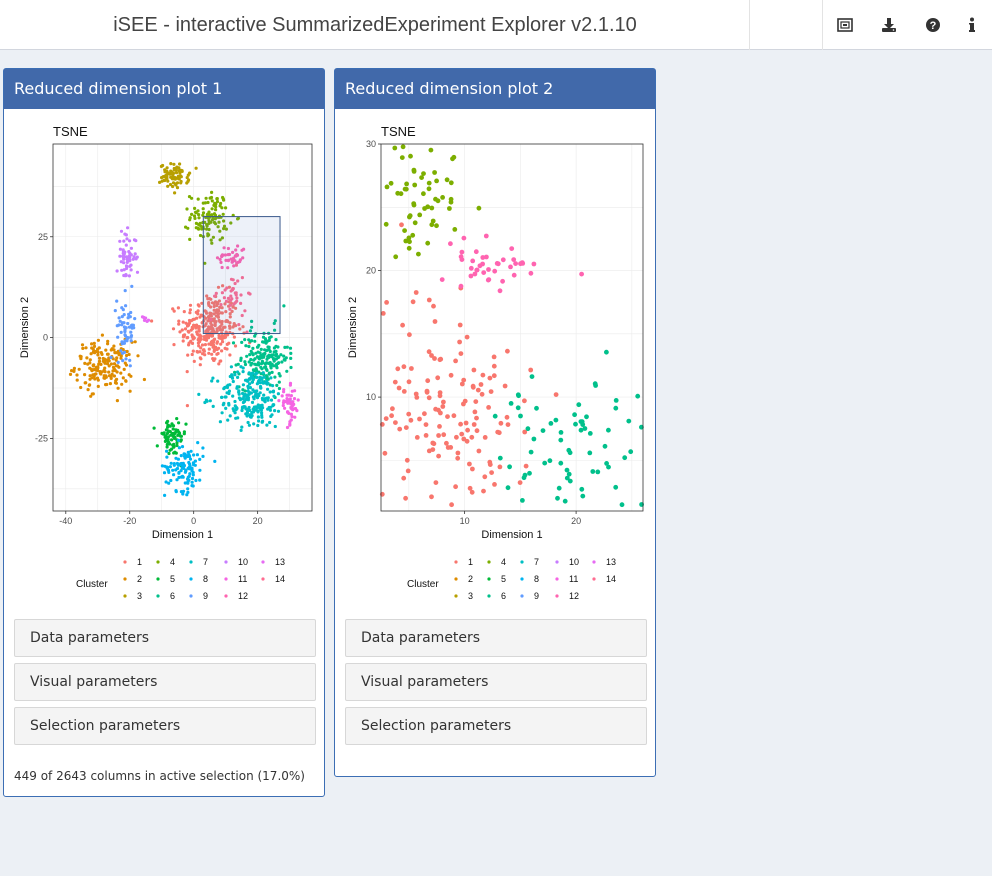 Image resolution: width=992 pixels, height=876 pixels. What do you see at coordinates (45, 338) in the screenshot?
I see `y-tick-label: 0` at bounding box center [45, 338].